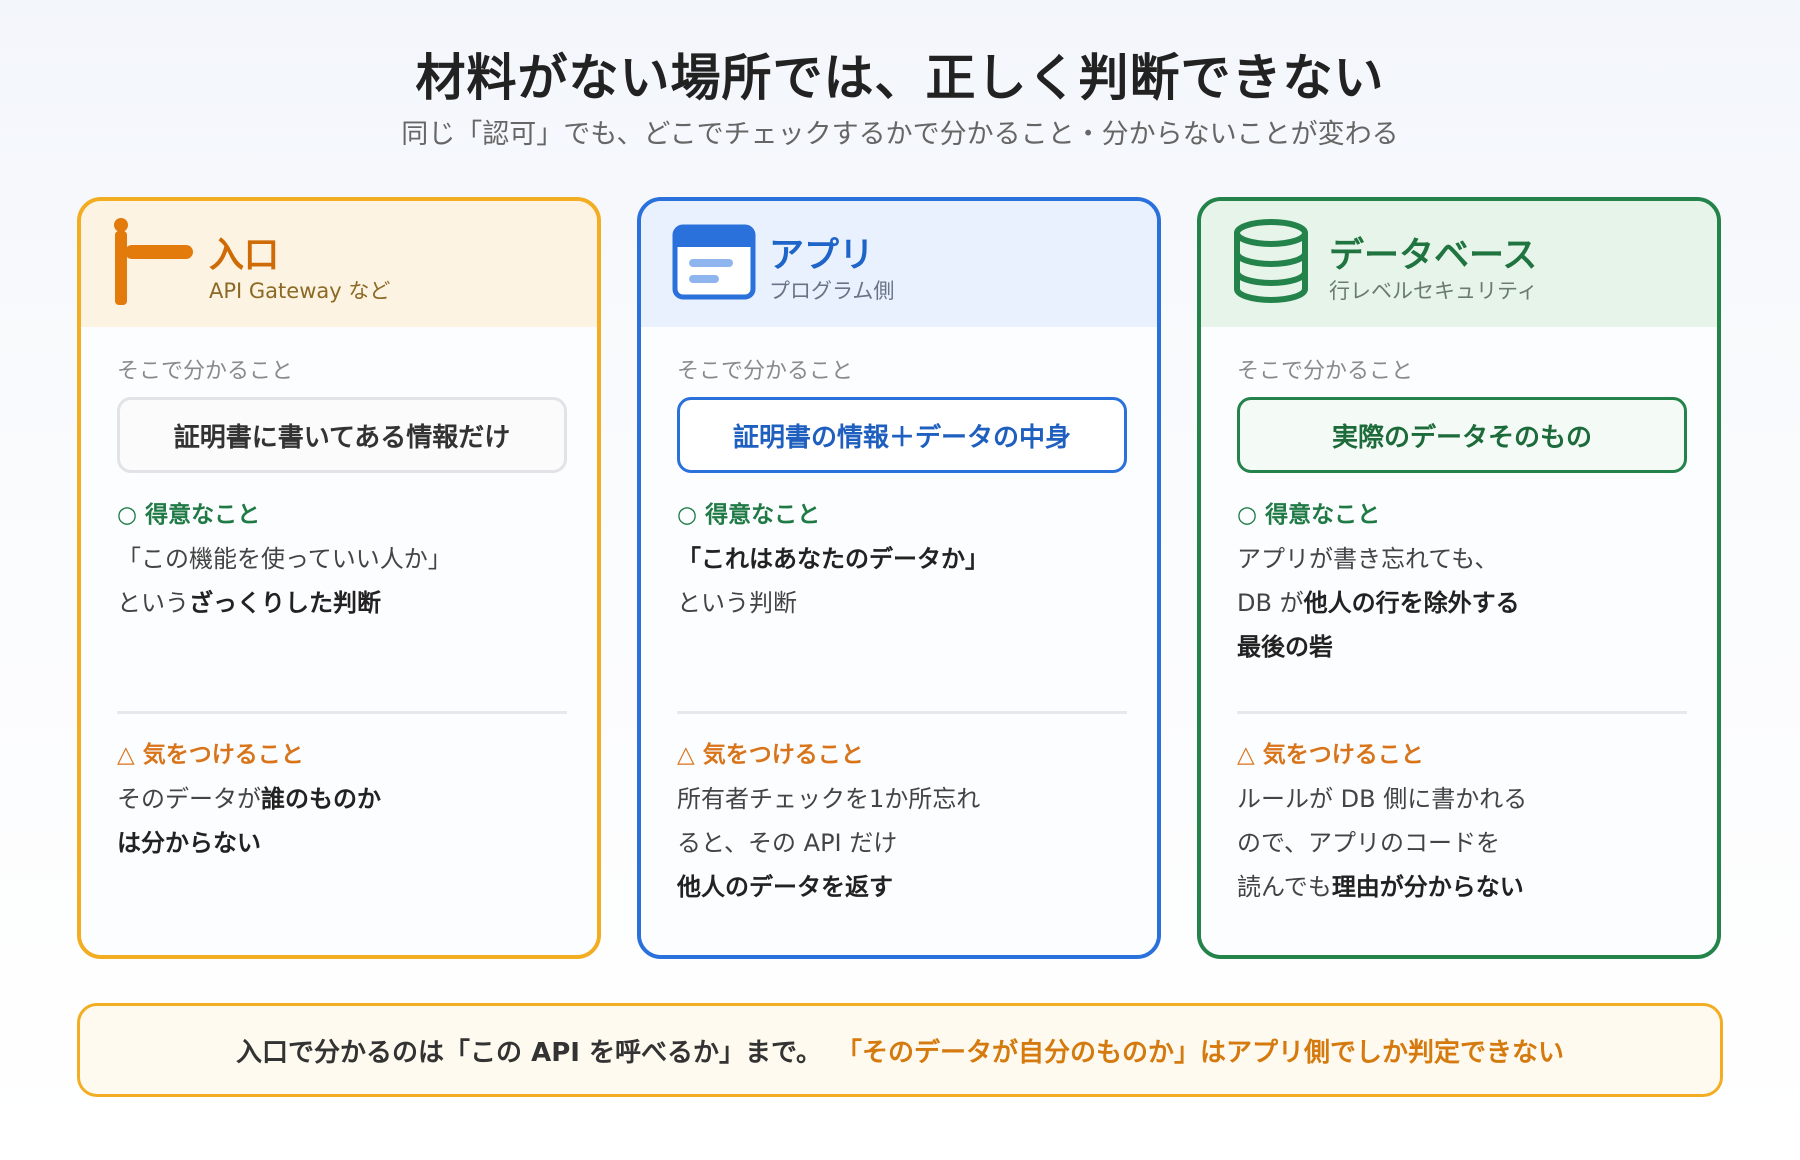 Image resolution: width=1800 pixels, height=1160 pixels. Describe the element at coordinates (1433, 256) in the screenshot. I see `card-title: データベース` at that location.